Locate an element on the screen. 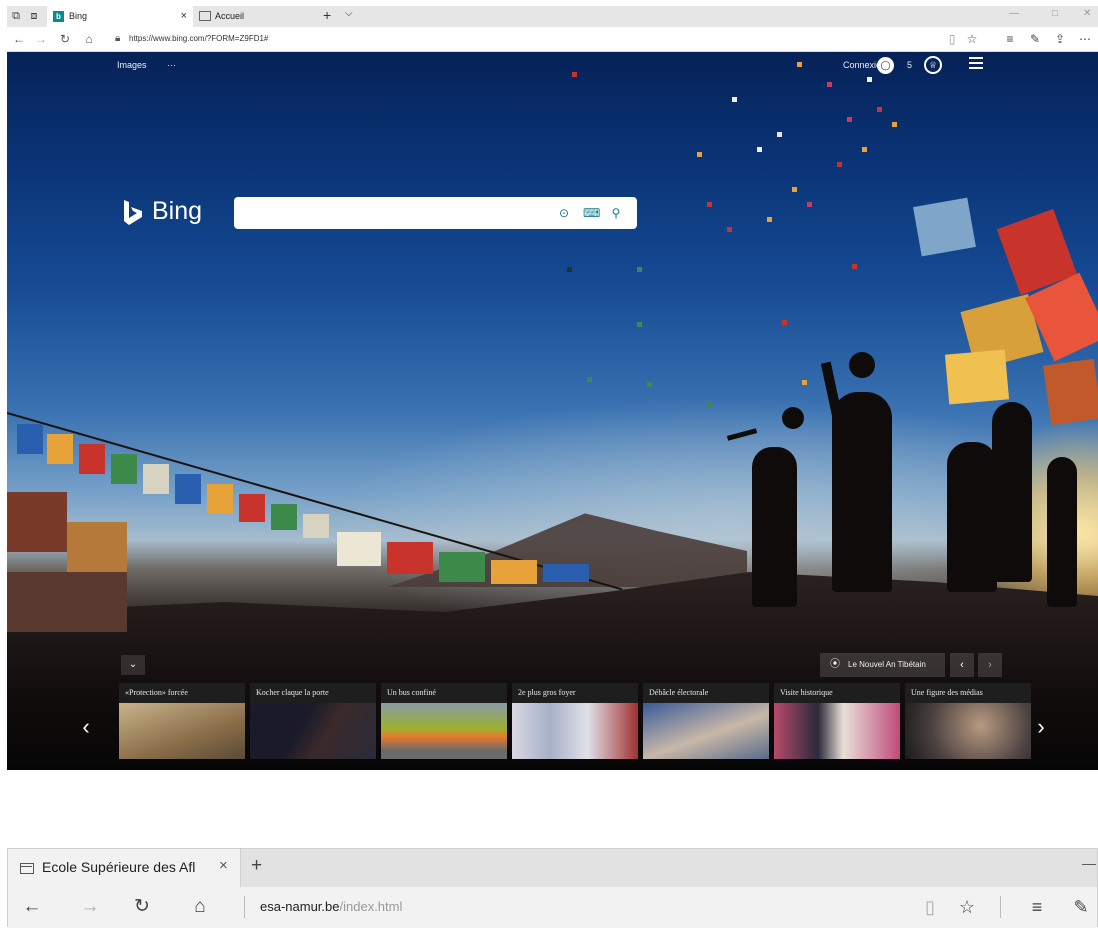  lock-icon: 🔒︎ is located at coordinates (118, 38).